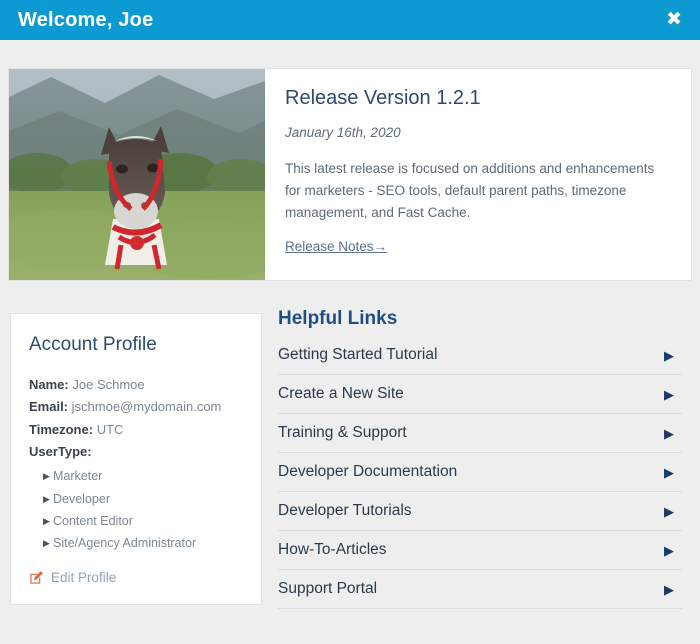 The image size is (700, 644). Describe the element at coordinates (61, 429) in the screenshot. I see `profile-timezone-label: Timezone:` at that location.